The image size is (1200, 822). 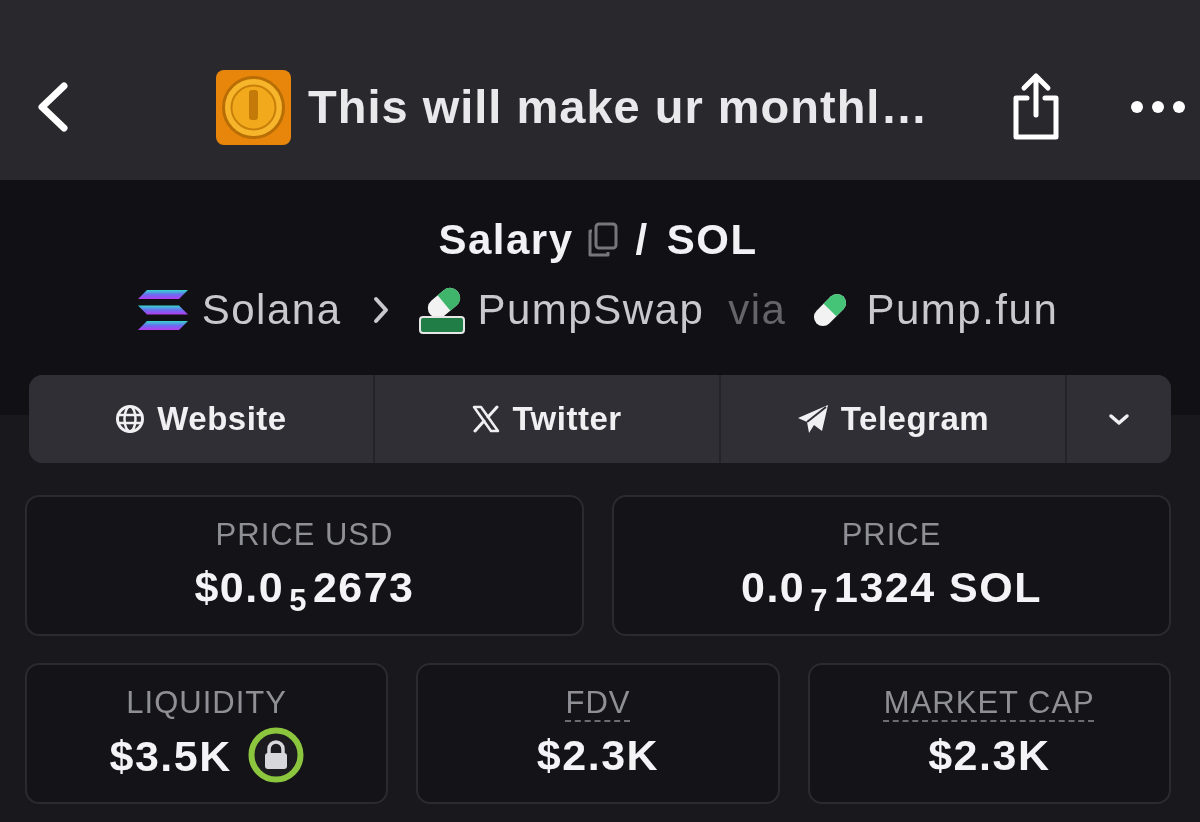 What do you see at coordinates (271, 310) in the screenshot?
I see `chain-name: Solana` at bounding box center [271, 310].